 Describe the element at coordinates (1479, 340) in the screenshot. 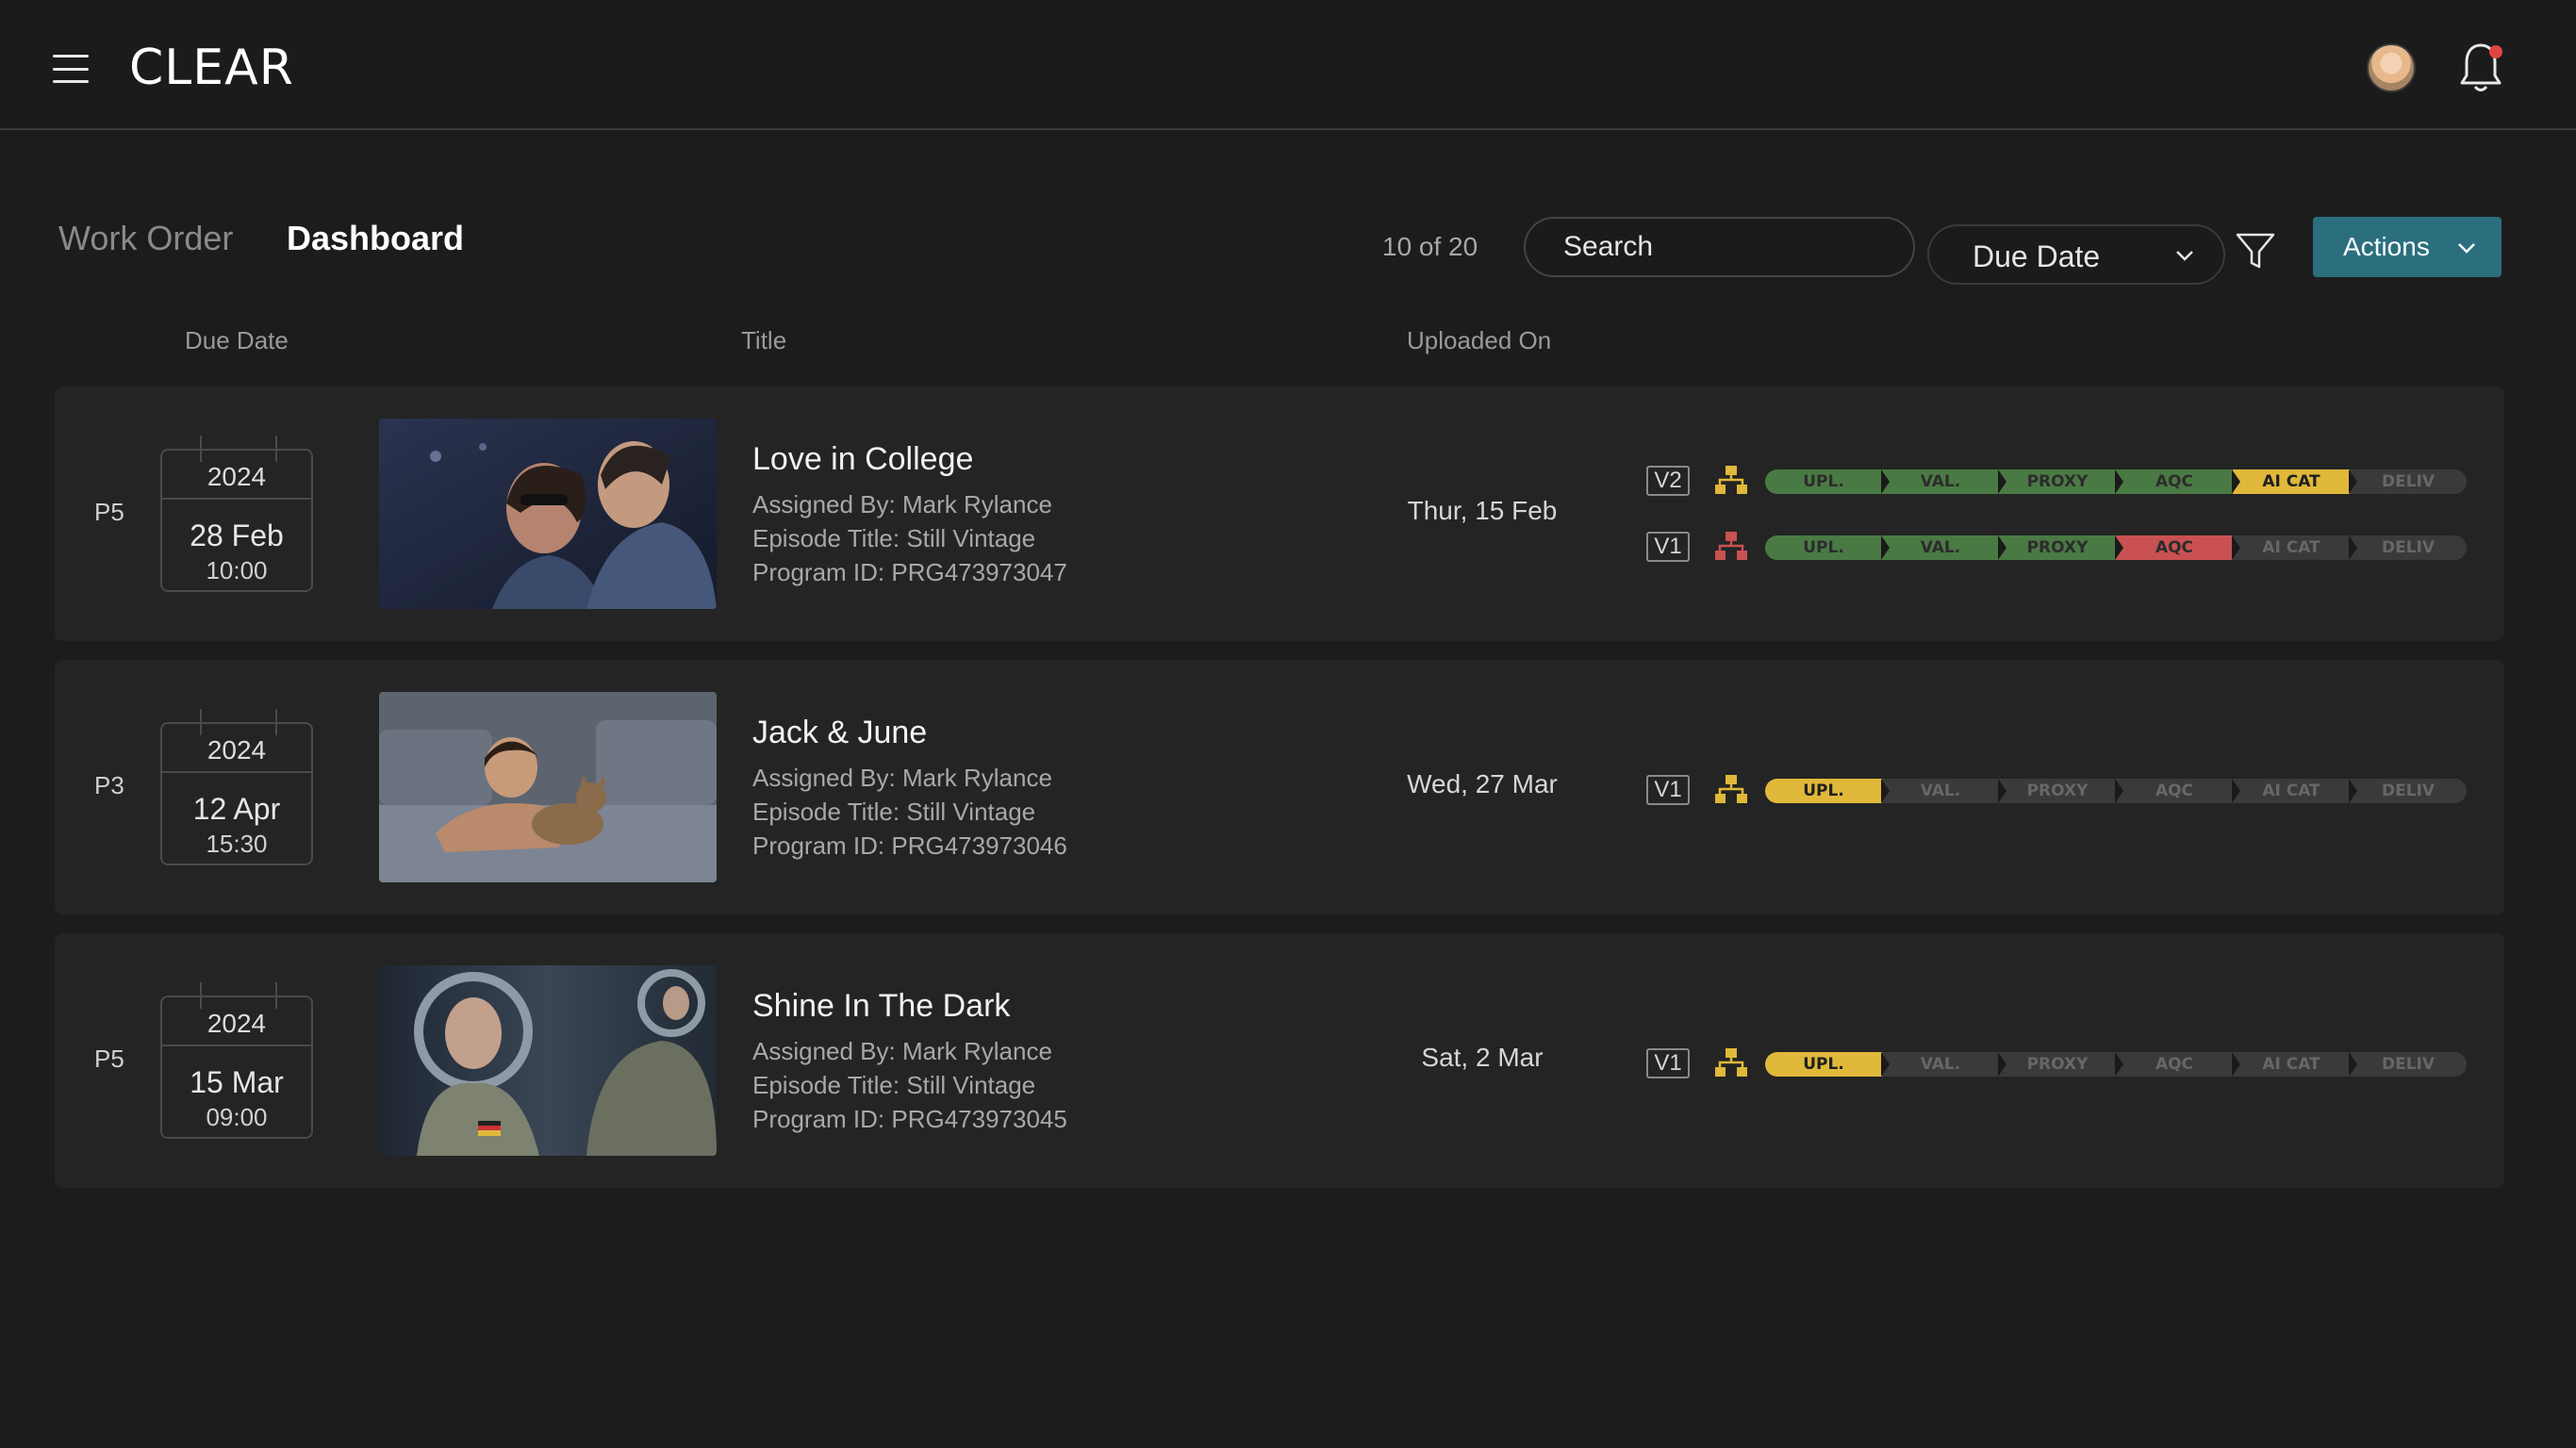

I see `column-header-uploaded-on: Uploaded On` at that location.